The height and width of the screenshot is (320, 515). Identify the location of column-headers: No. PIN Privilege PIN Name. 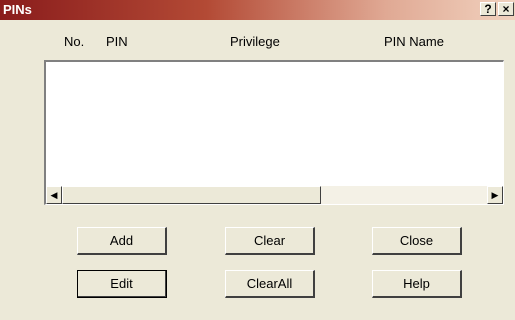
(257, 42).